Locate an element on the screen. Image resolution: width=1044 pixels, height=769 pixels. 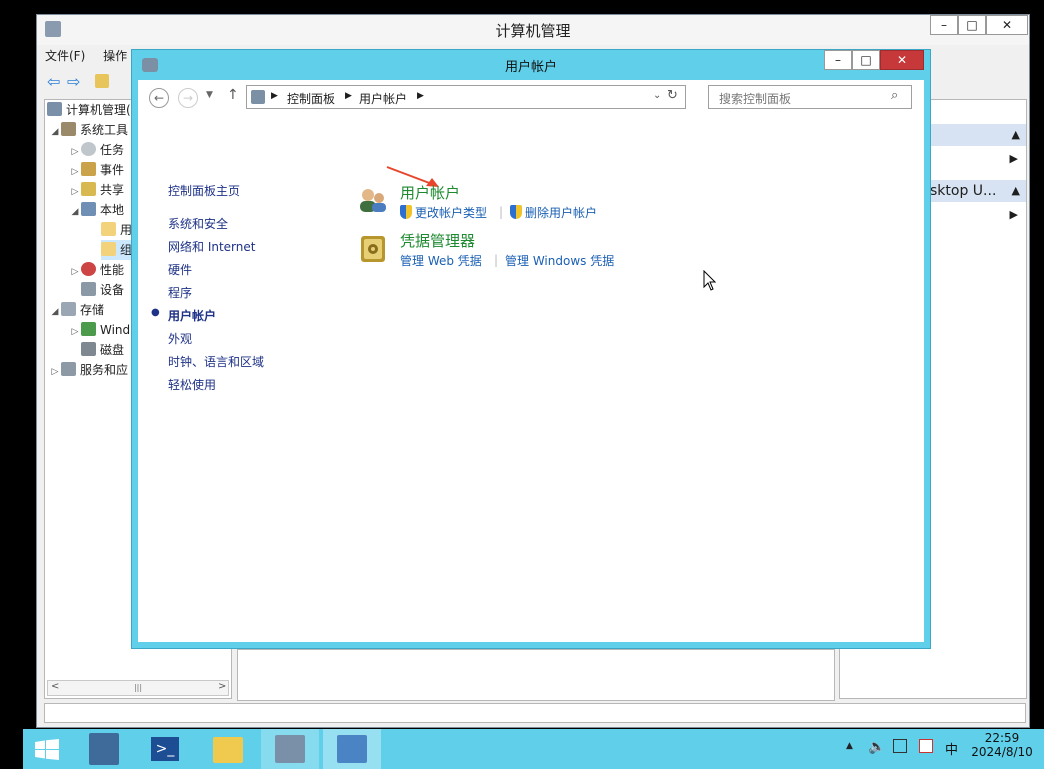
taskbar-computer-management is located at coordinates (290, 749).